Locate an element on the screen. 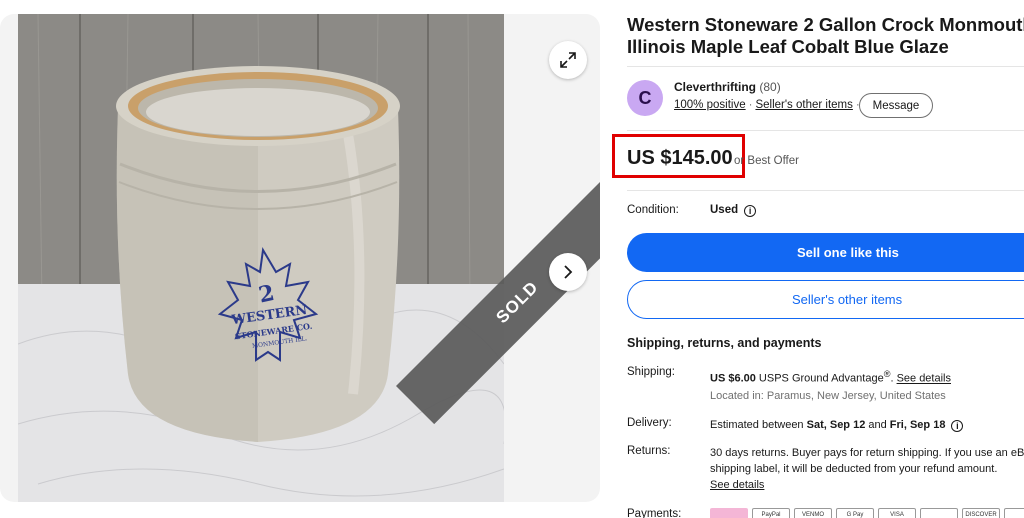 The height and width of the screenshot is (518, 1024). next-image-button is located at coordinates (568, 272).